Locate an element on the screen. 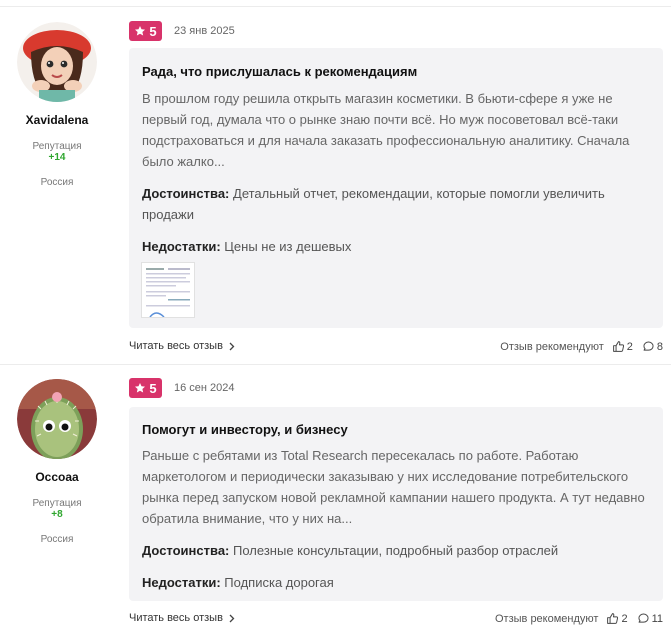 The image size is (671, 644). cons-text: Подписка дорогая is located at coordinates (279, 582).